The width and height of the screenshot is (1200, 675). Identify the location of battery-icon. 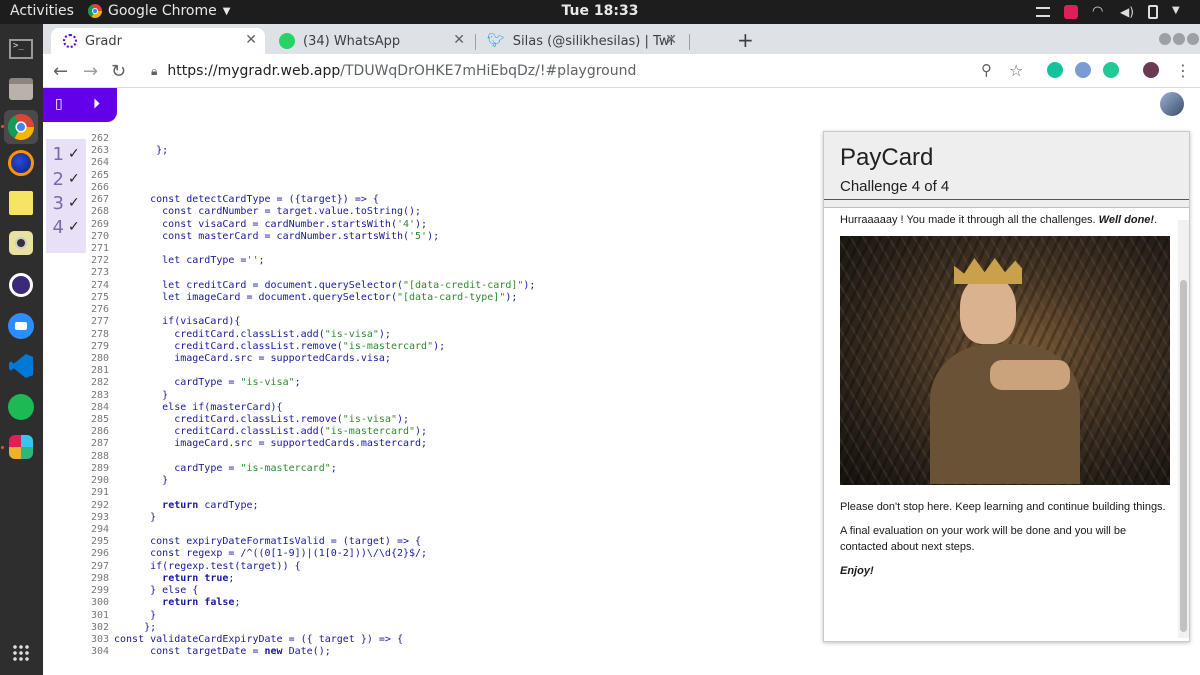
(1153, 12).